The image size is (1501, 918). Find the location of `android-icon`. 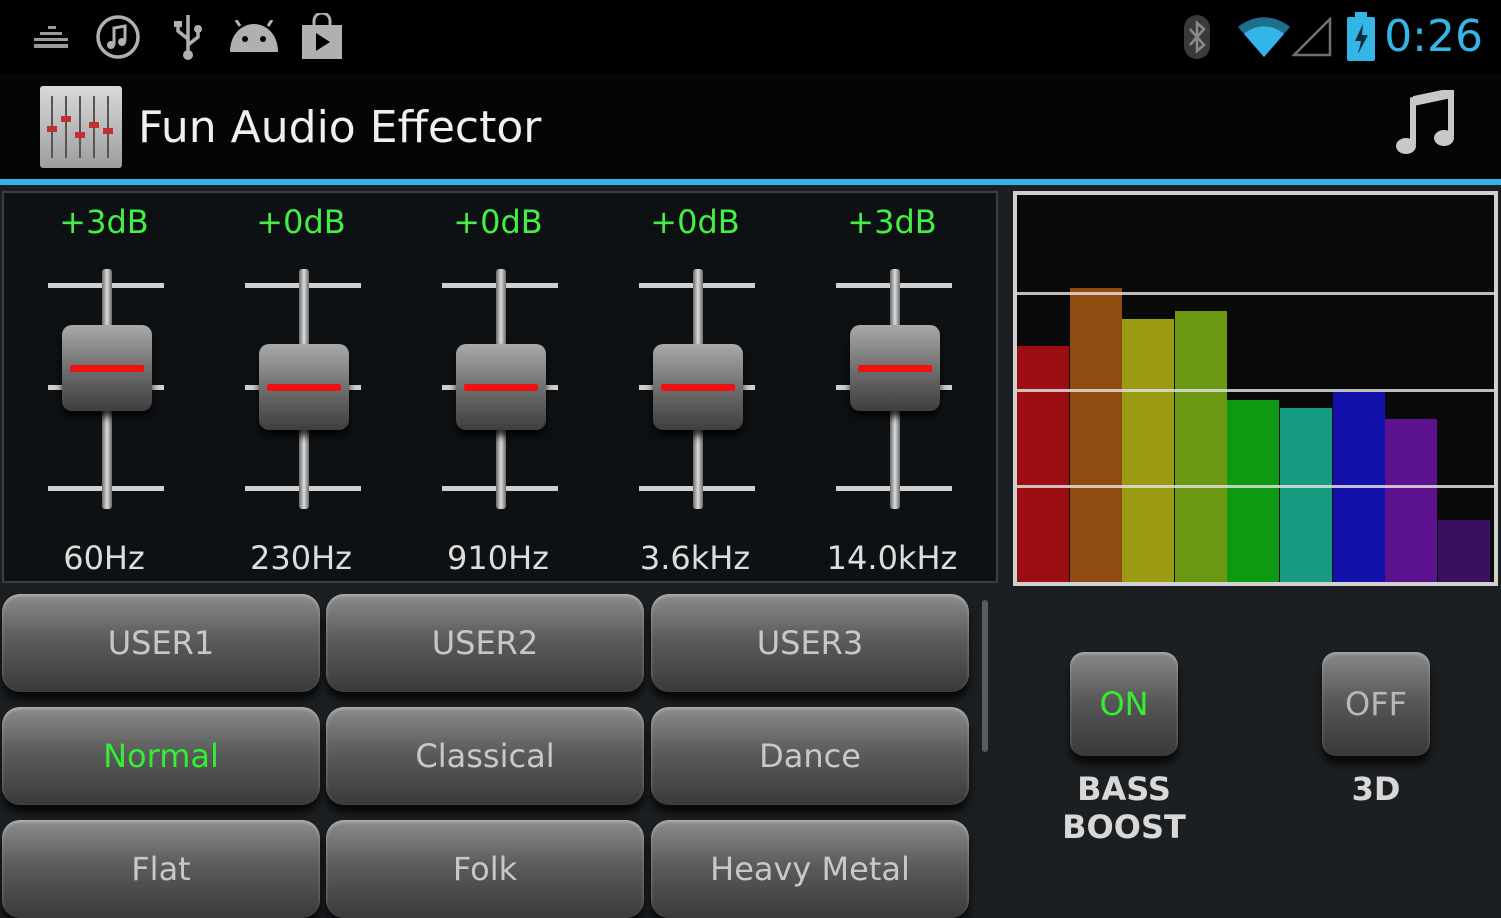

android-icon is located at coordinates (254, 37).